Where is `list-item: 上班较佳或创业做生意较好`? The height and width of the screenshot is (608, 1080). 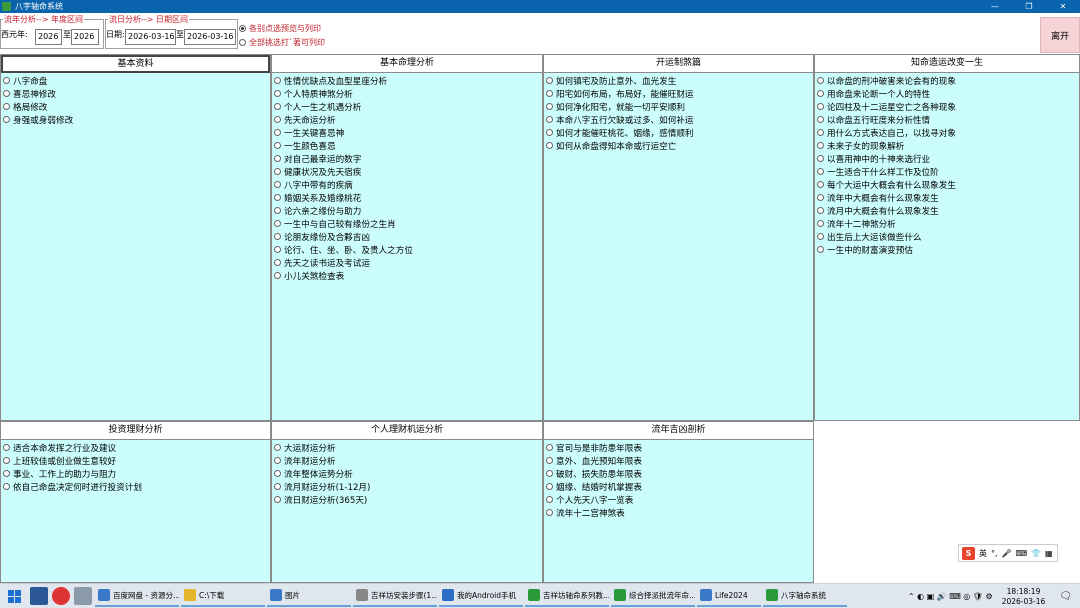 list-item: 上班较佳或创业做生意较好 is located at coordinates (136, 460).